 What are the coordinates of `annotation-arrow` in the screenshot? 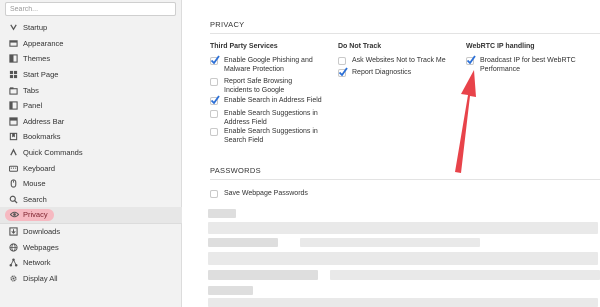 It's located at (465, 121).